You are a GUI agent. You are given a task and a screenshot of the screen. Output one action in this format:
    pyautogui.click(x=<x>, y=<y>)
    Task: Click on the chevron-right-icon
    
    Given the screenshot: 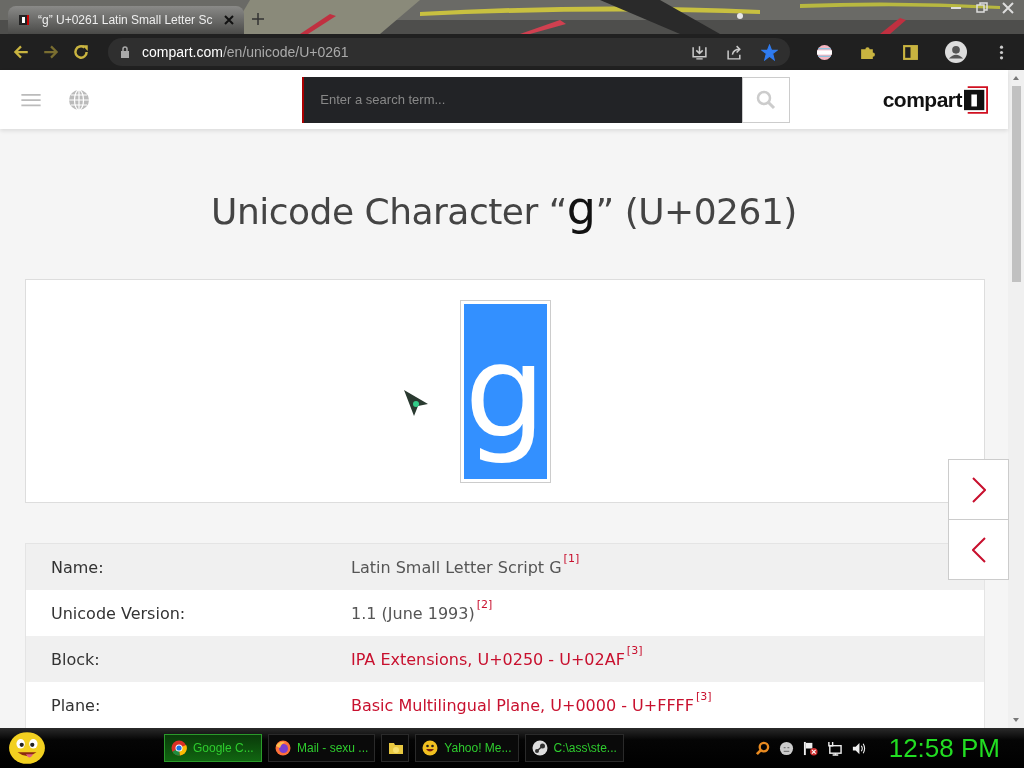 What is the action you would take?
    pyautogui.click(x=978, y=489)
    